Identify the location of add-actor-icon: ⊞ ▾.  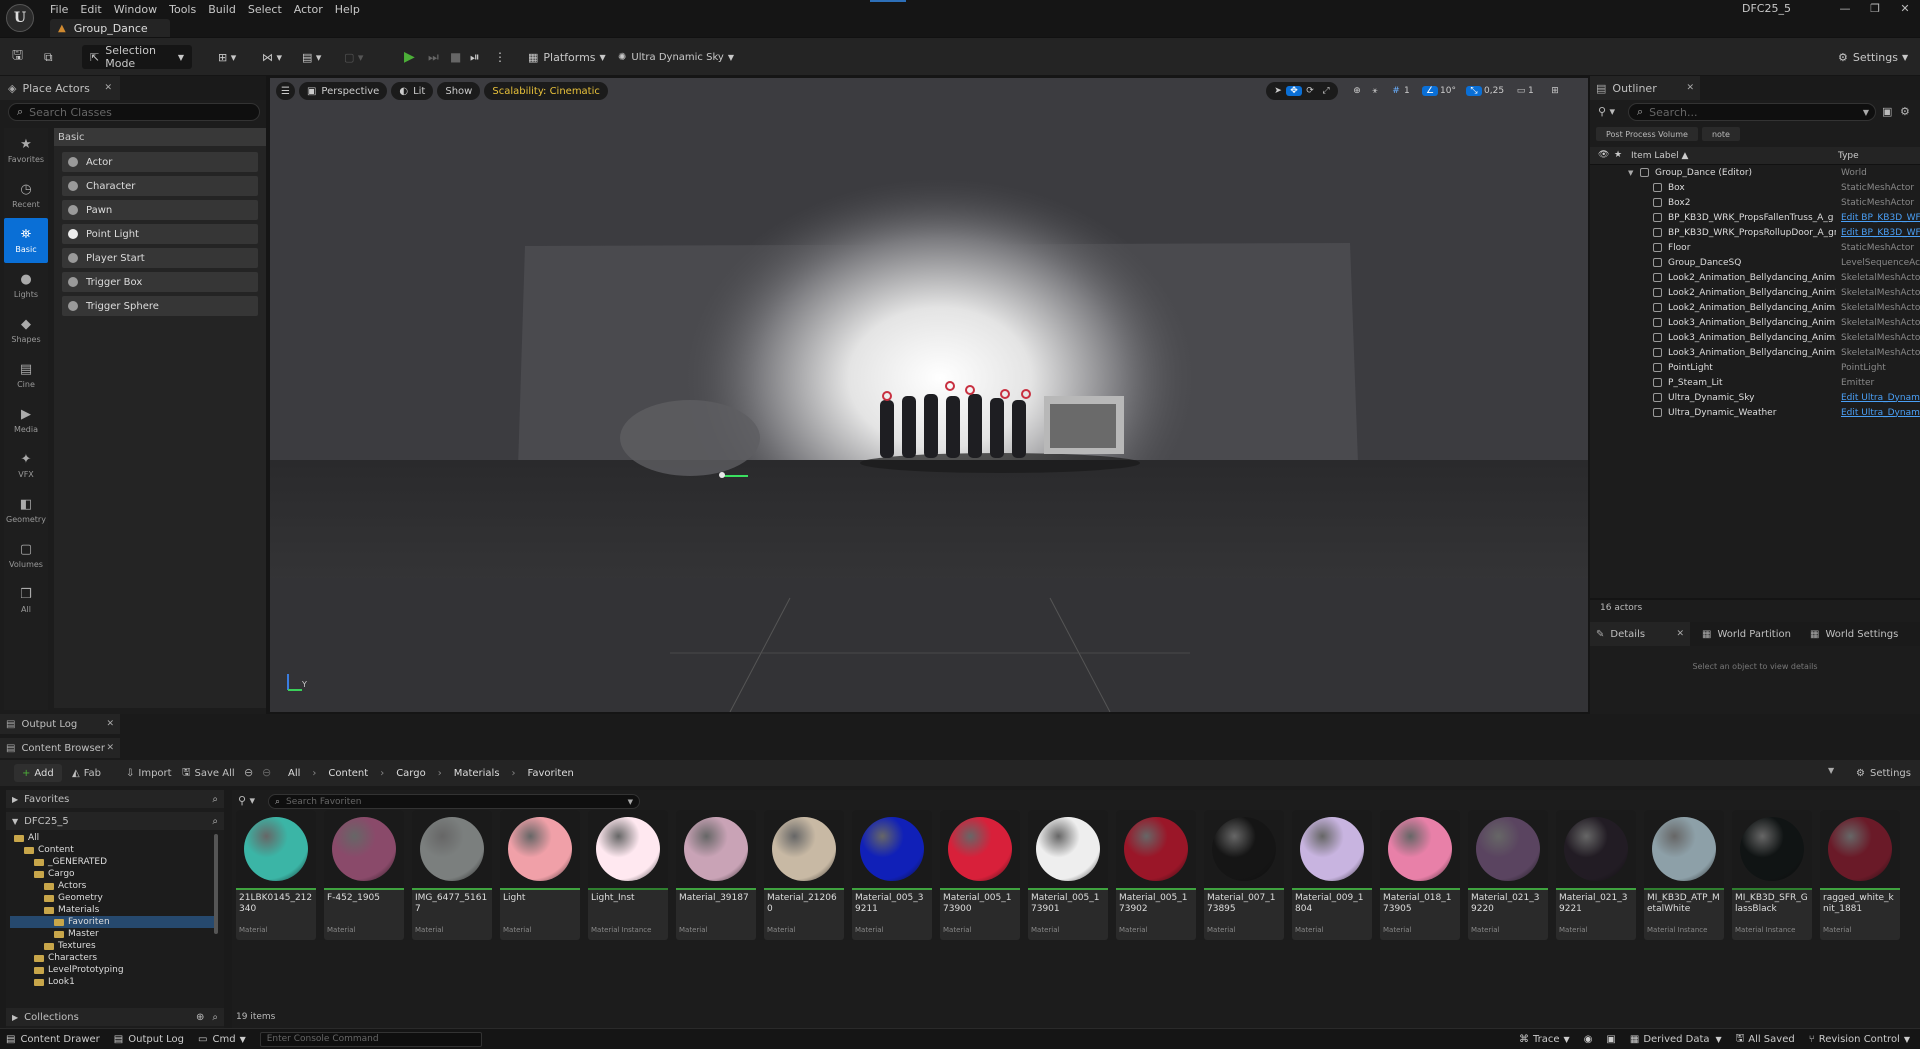
(227, 57).